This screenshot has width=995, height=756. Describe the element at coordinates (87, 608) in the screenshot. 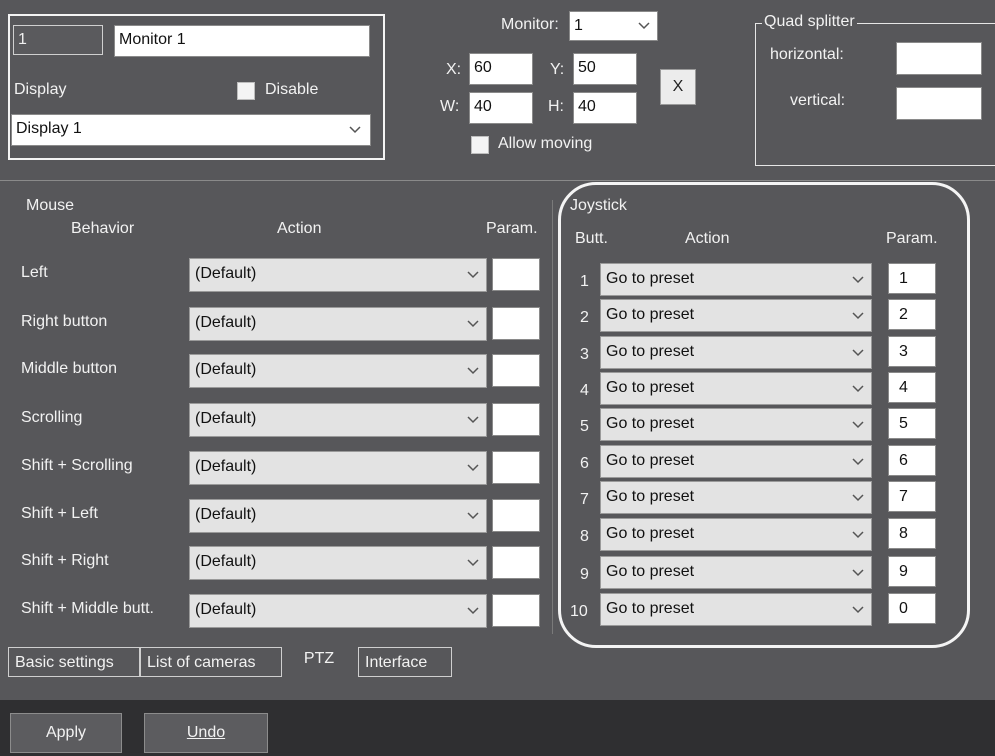

I see `mouse-behavior-label: Shift + Middle butt.` at that location.